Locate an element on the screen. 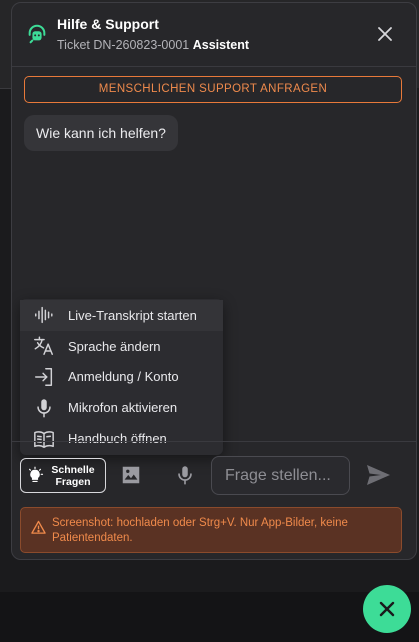 The image size is (419, 642). close-chat-fab is located at coordinates (387, 609).